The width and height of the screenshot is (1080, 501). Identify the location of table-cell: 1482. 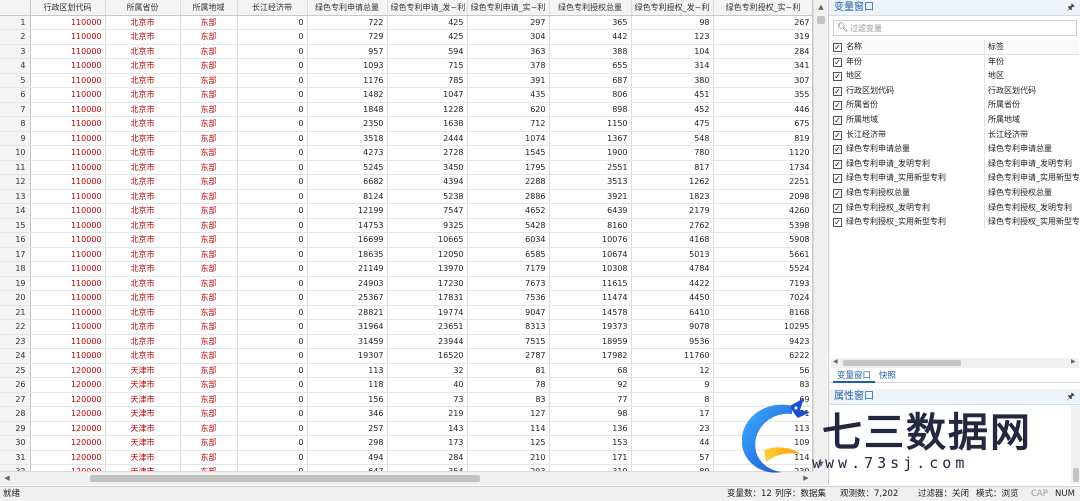
(347, 95).